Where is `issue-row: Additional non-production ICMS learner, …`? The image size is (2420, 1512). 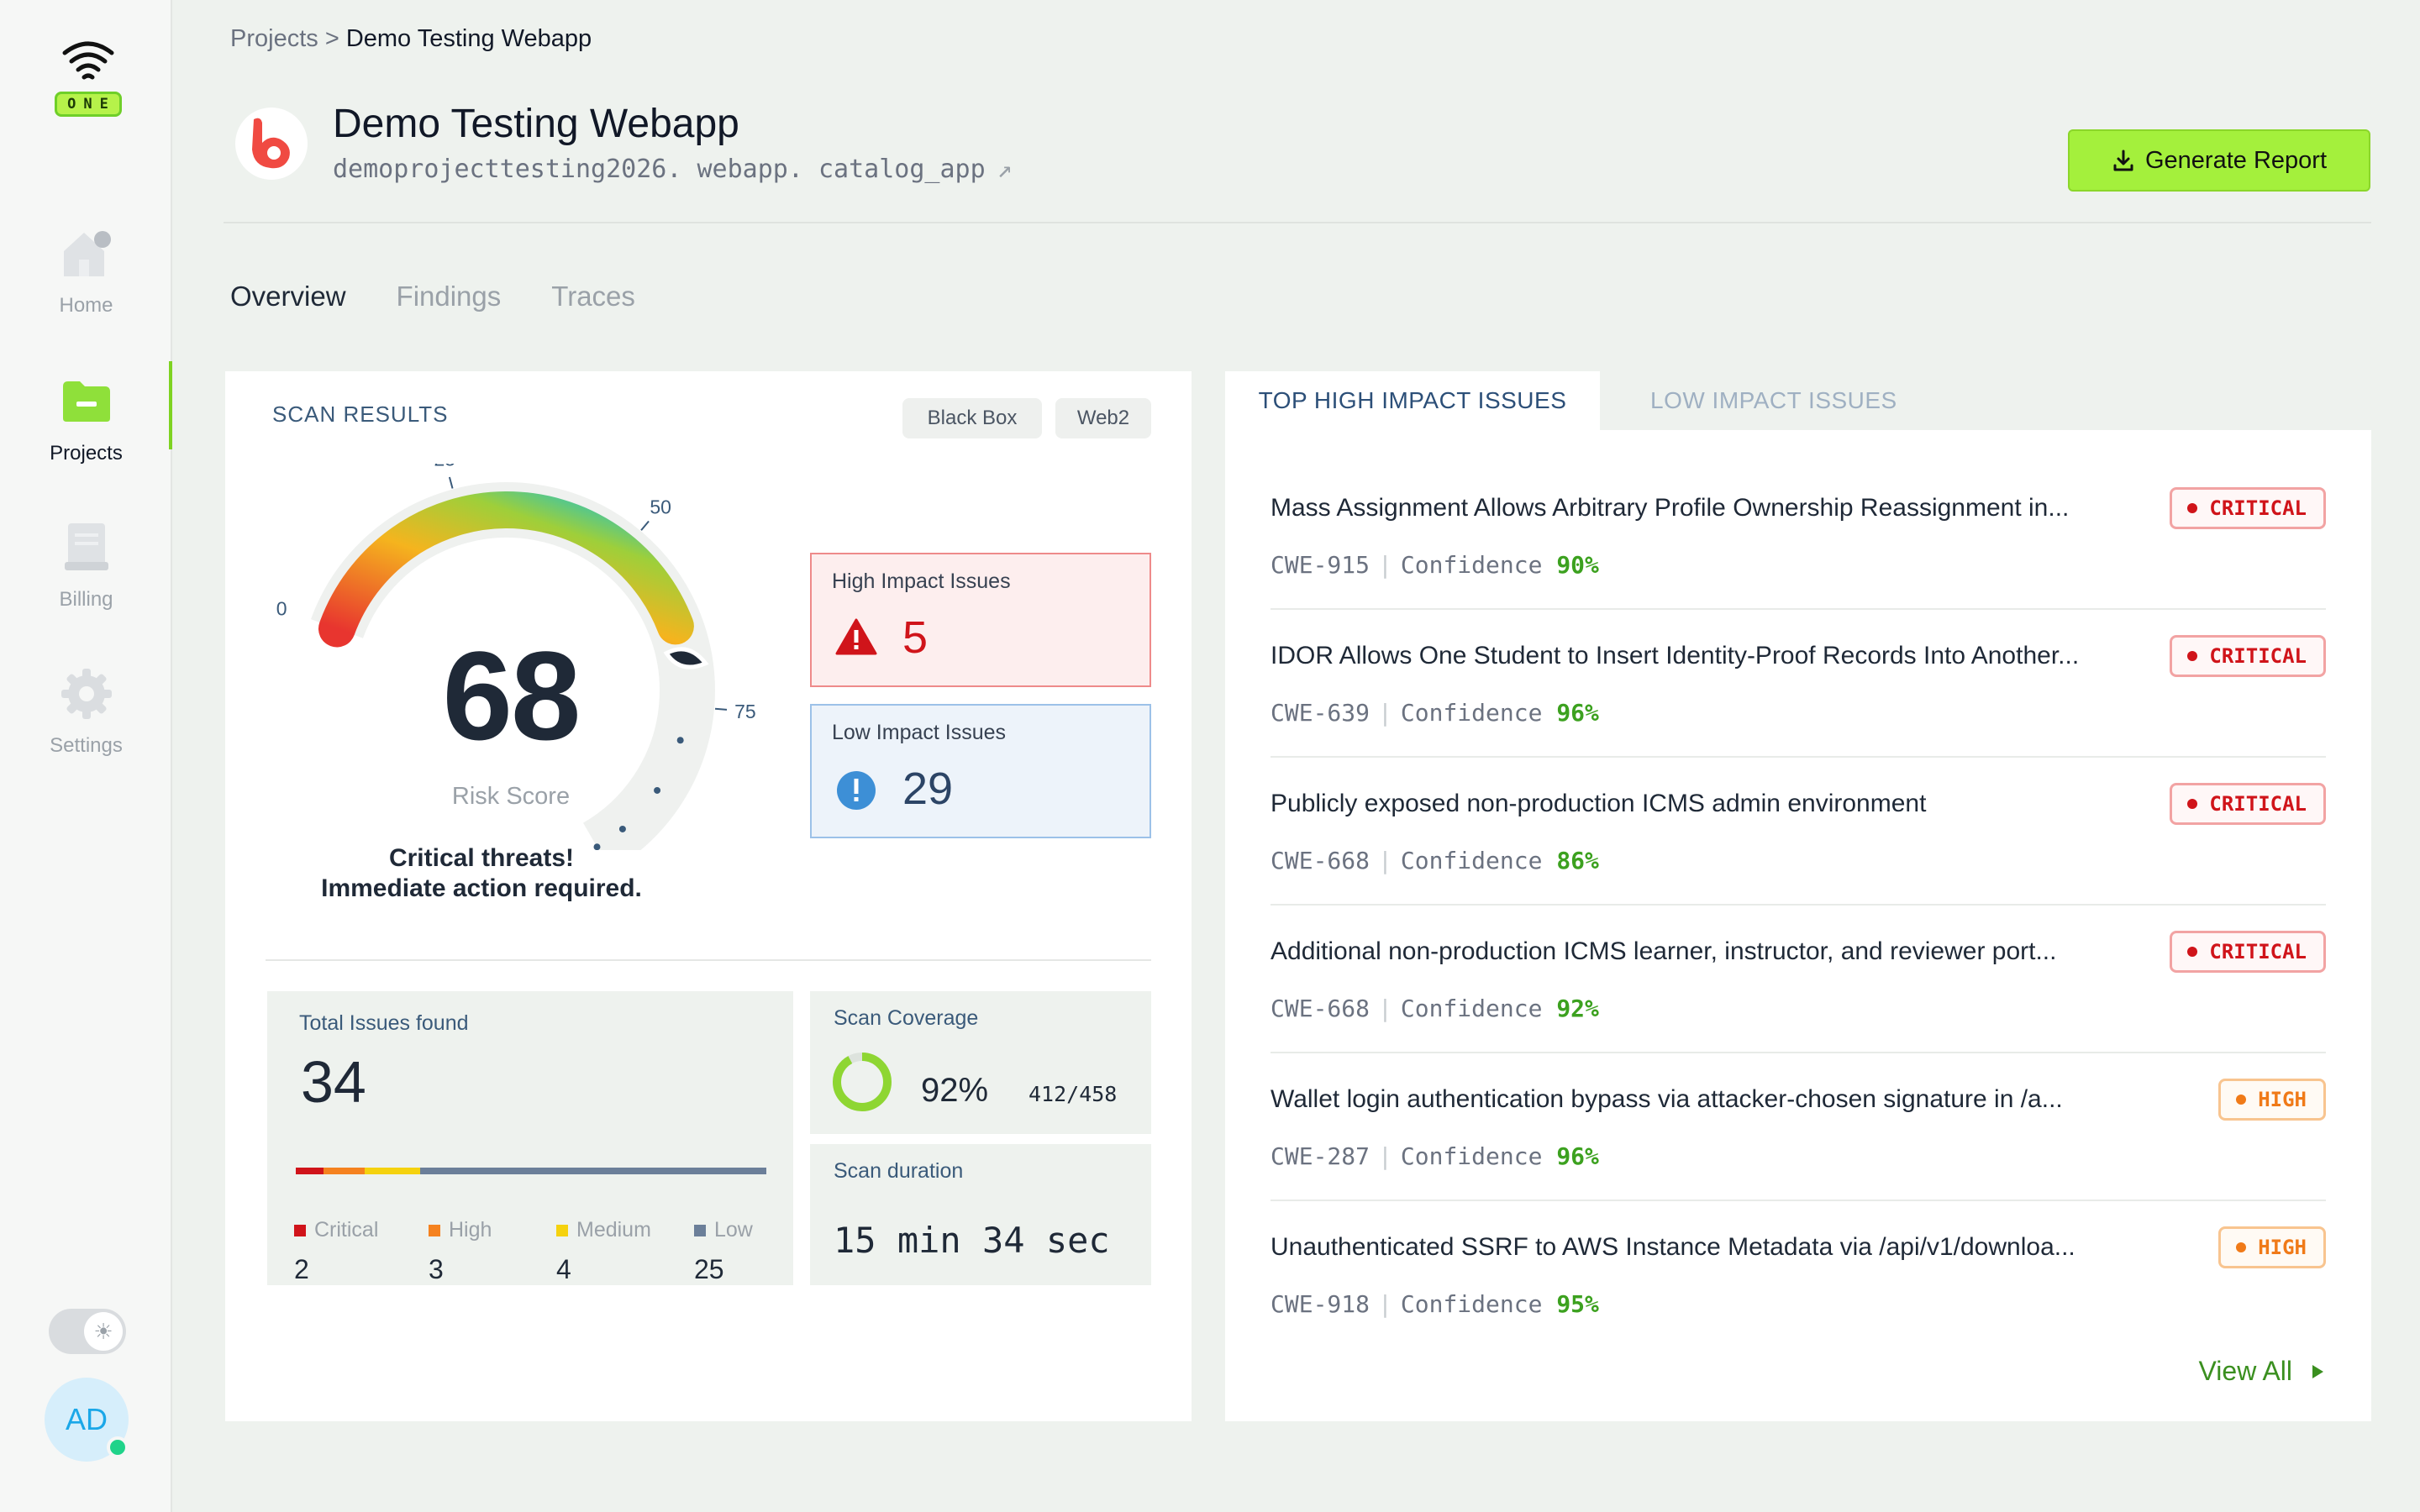
issue-row: Additional non-production ICMS learner, … is located at coordinates (1798, 979).